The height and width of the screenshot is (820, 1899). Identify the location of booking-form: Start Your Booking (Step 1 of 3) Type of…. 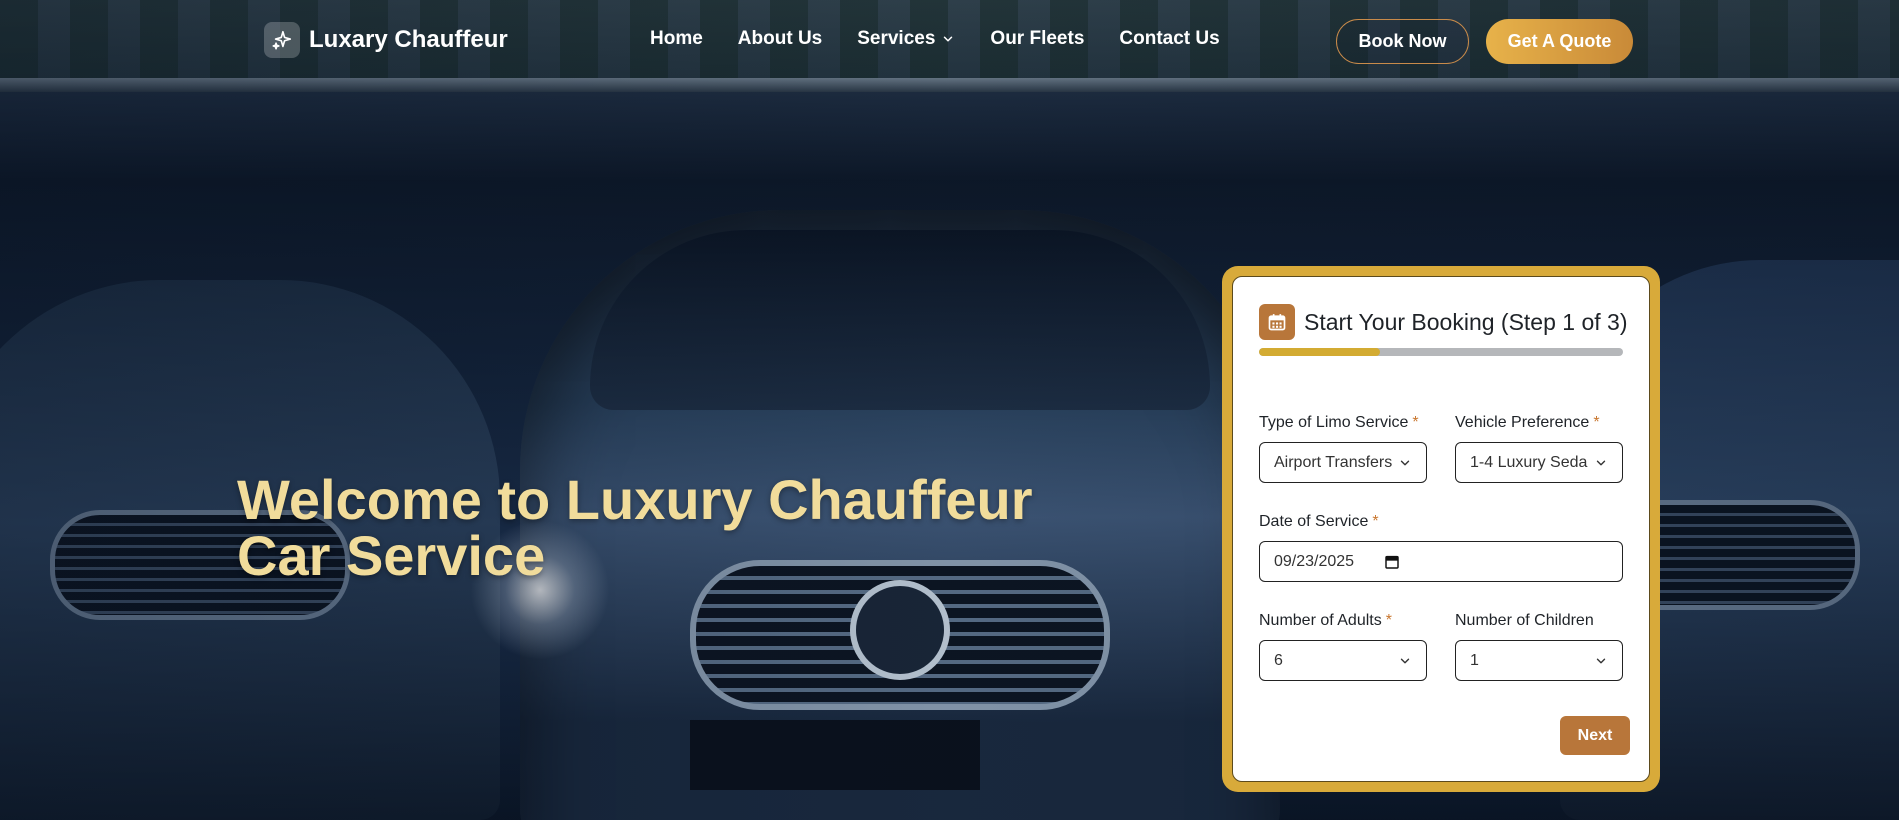
(1441, 529).